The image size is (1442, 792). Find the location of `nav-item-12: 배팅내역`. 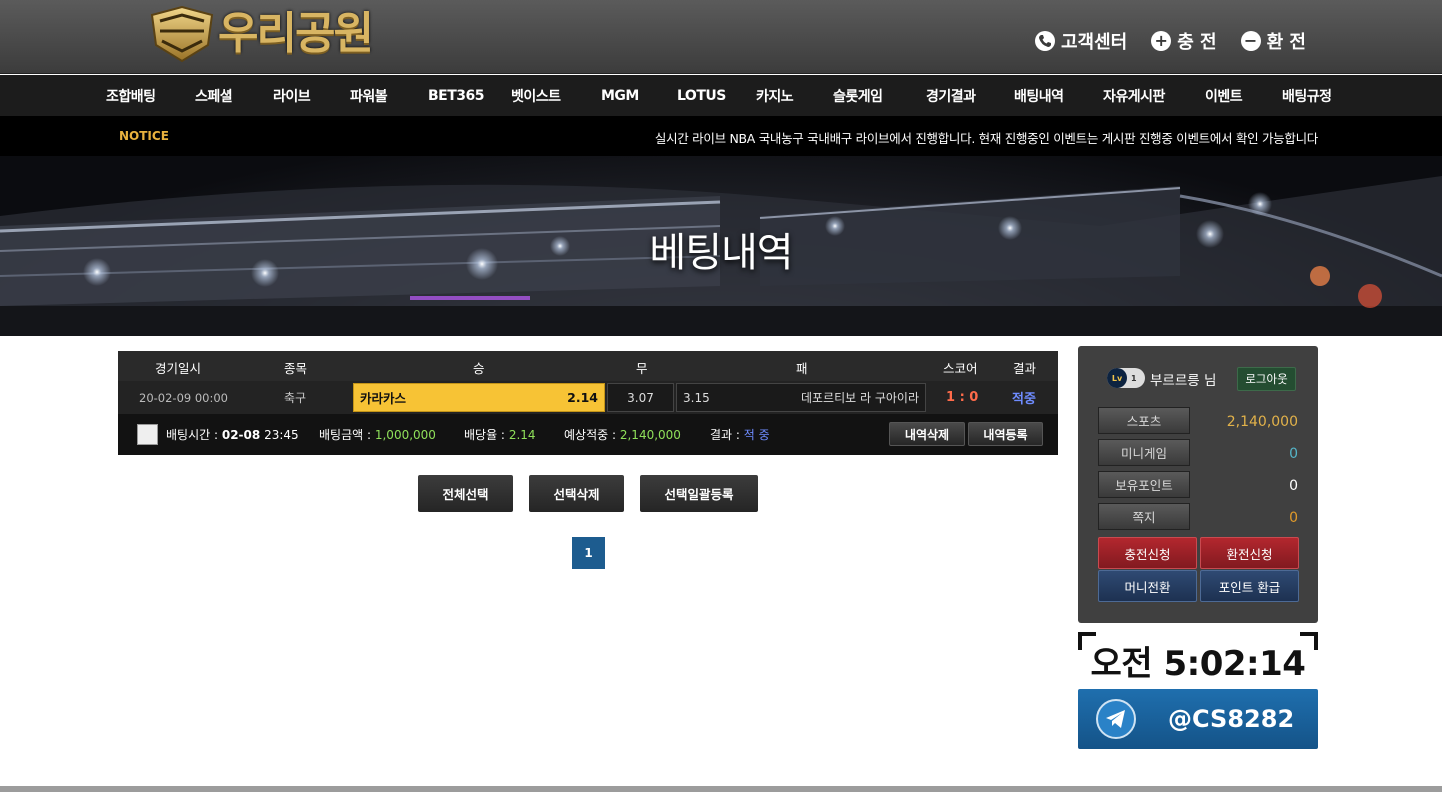

nav-item-12: 배팅내역 is located at coordinates (1039, 96).